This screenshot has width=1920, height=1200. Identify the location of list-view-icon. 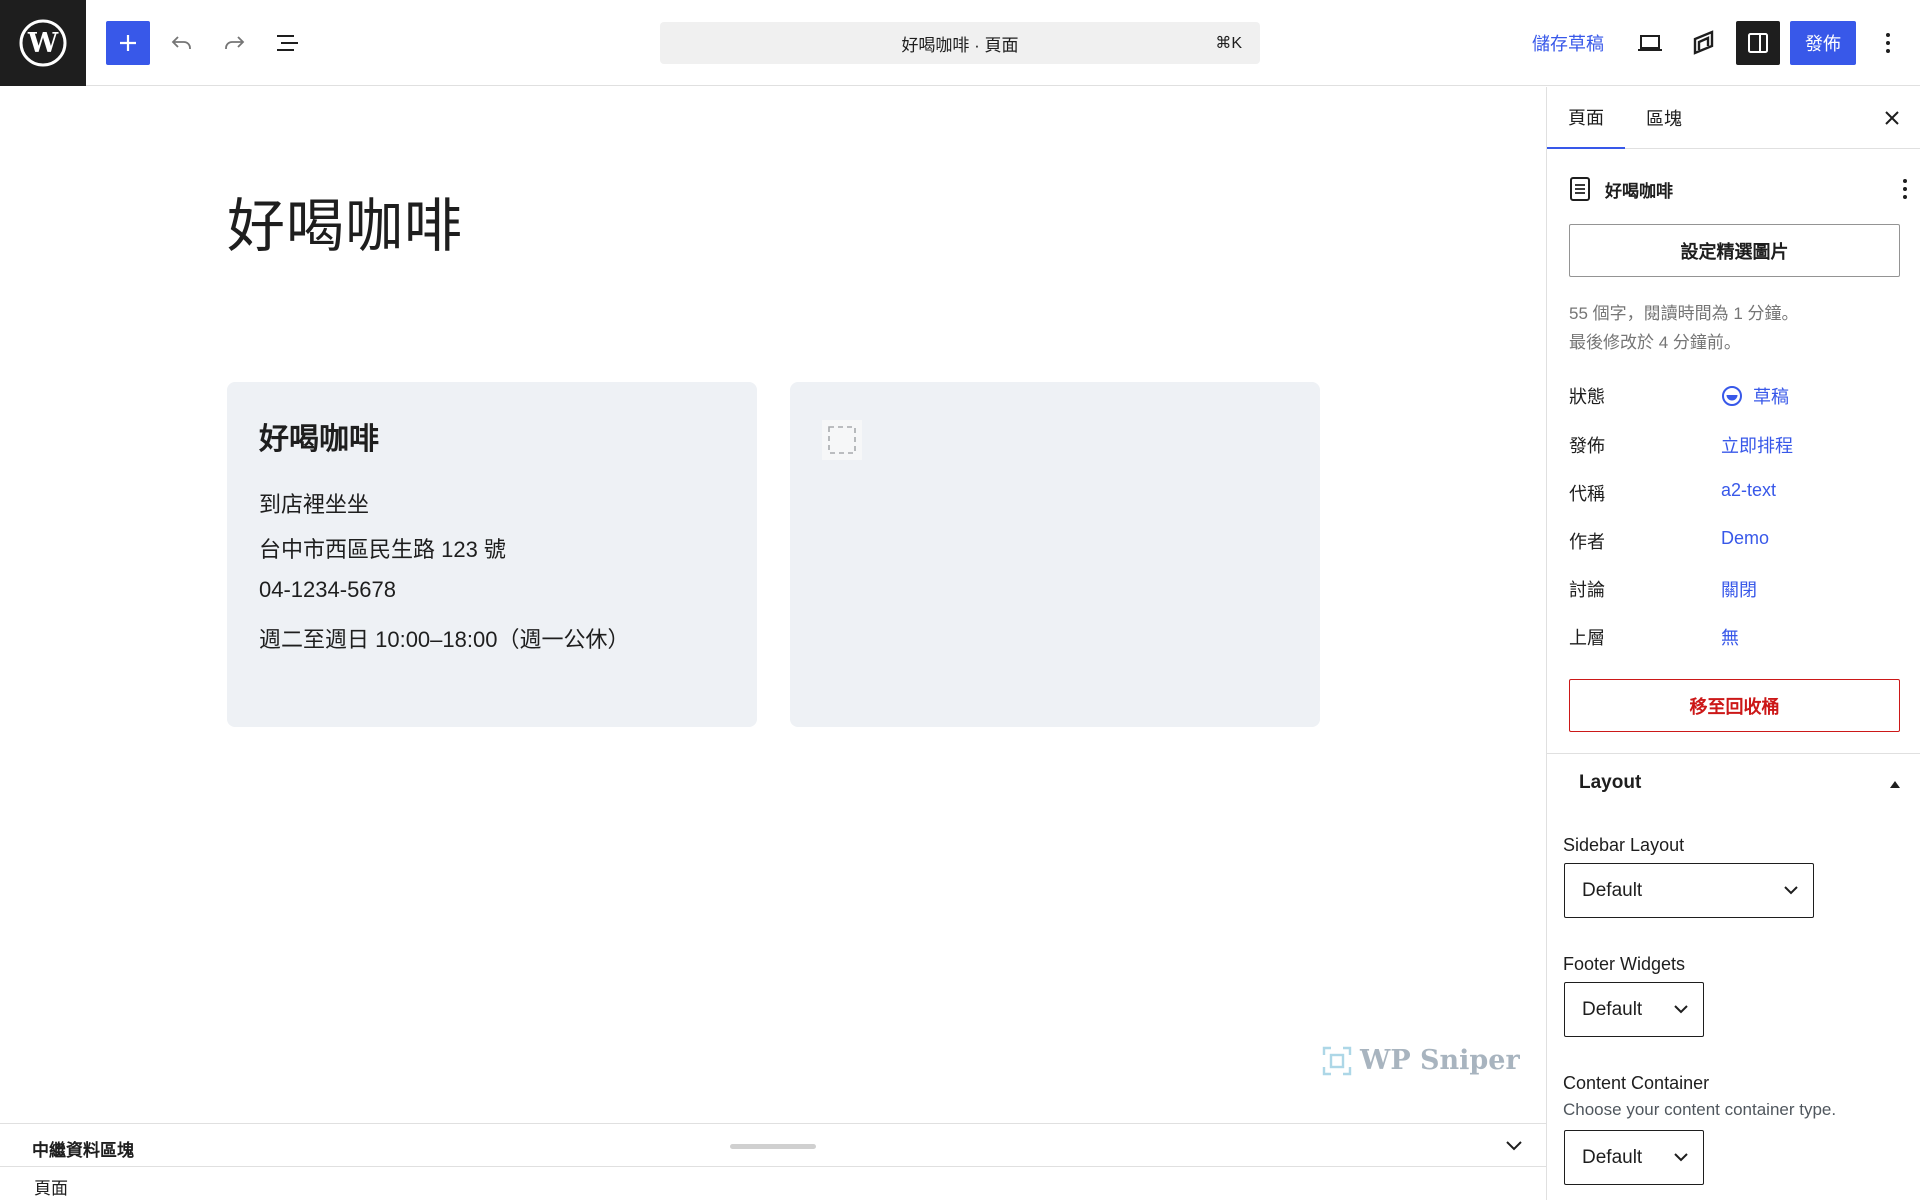
(287, 43).